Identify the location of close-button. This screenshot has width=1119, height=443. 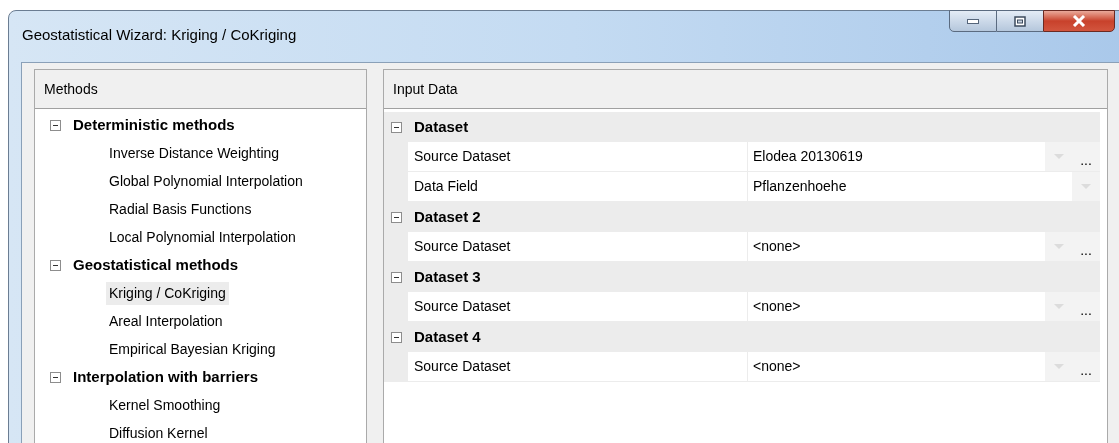
(1079, 21).